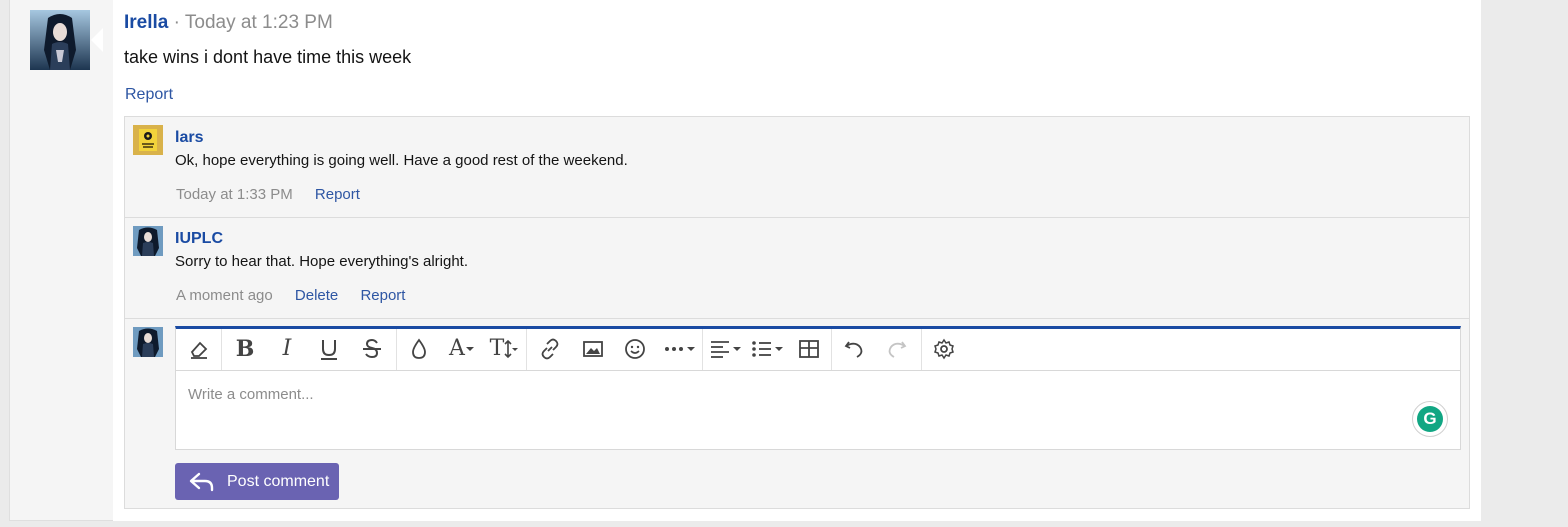 The image size is (1568, 527). Describe the element at coordinates (897, 349) in the screenshot. I see `redo-icon` at that location.